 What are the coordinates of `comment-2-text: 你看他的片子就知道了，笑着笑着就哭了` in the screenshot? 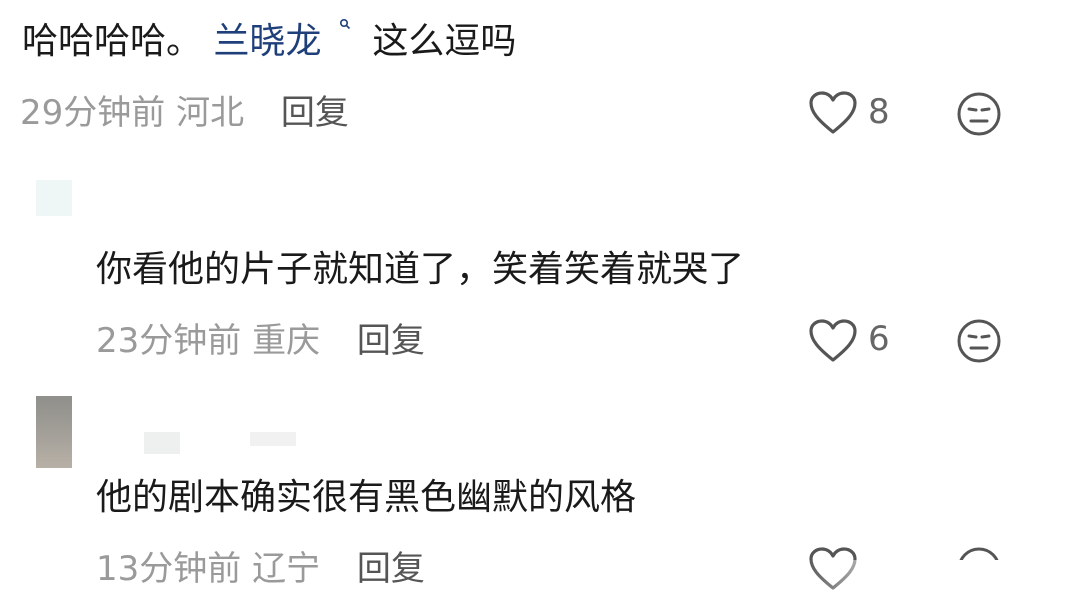 It's located at (420, 269).